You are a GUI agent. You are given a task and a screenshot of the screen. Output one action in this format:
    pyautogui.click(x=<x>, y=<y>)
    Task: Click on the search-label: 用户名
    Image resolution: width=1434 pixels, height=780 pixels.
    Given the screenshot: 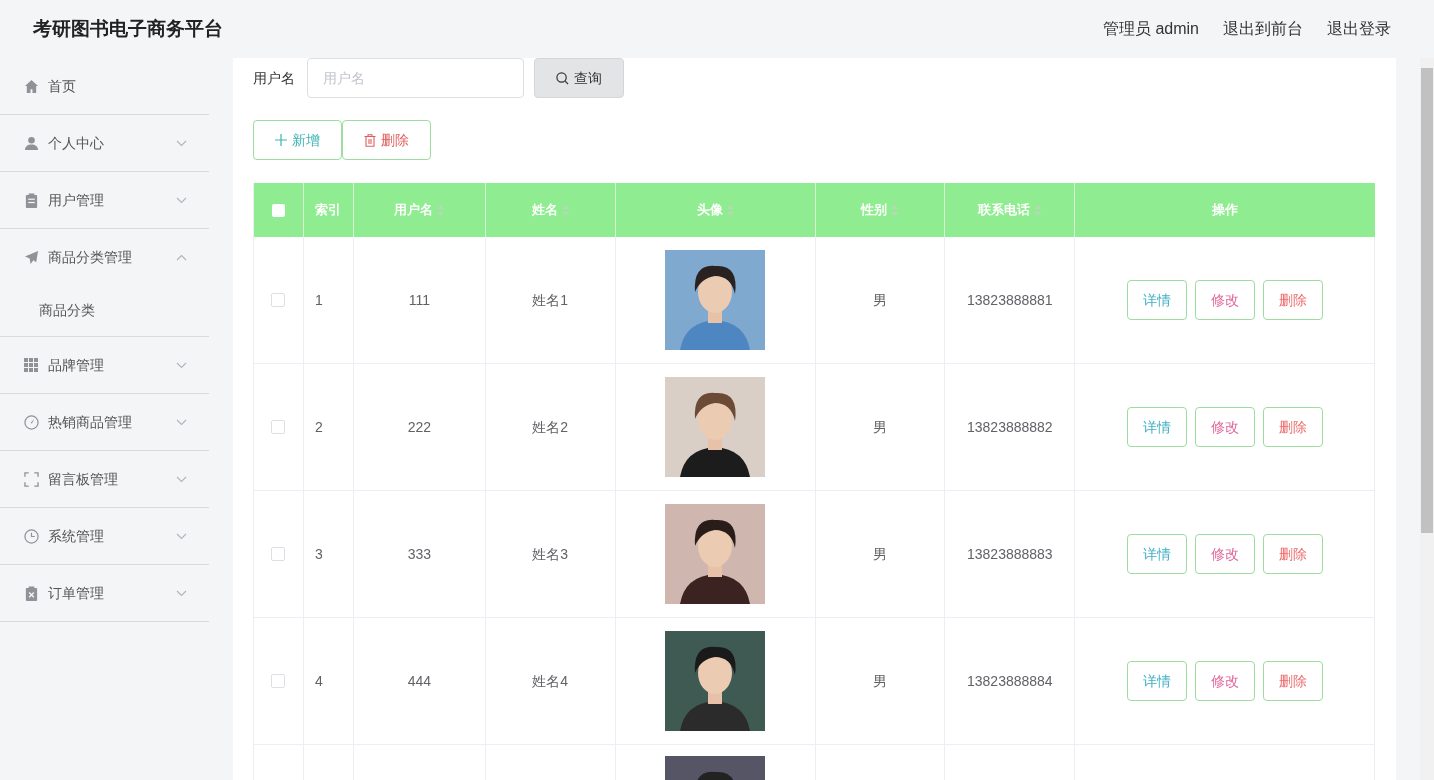 What is the action you would take?
    pyautogui.click(x=274, y=78)
    